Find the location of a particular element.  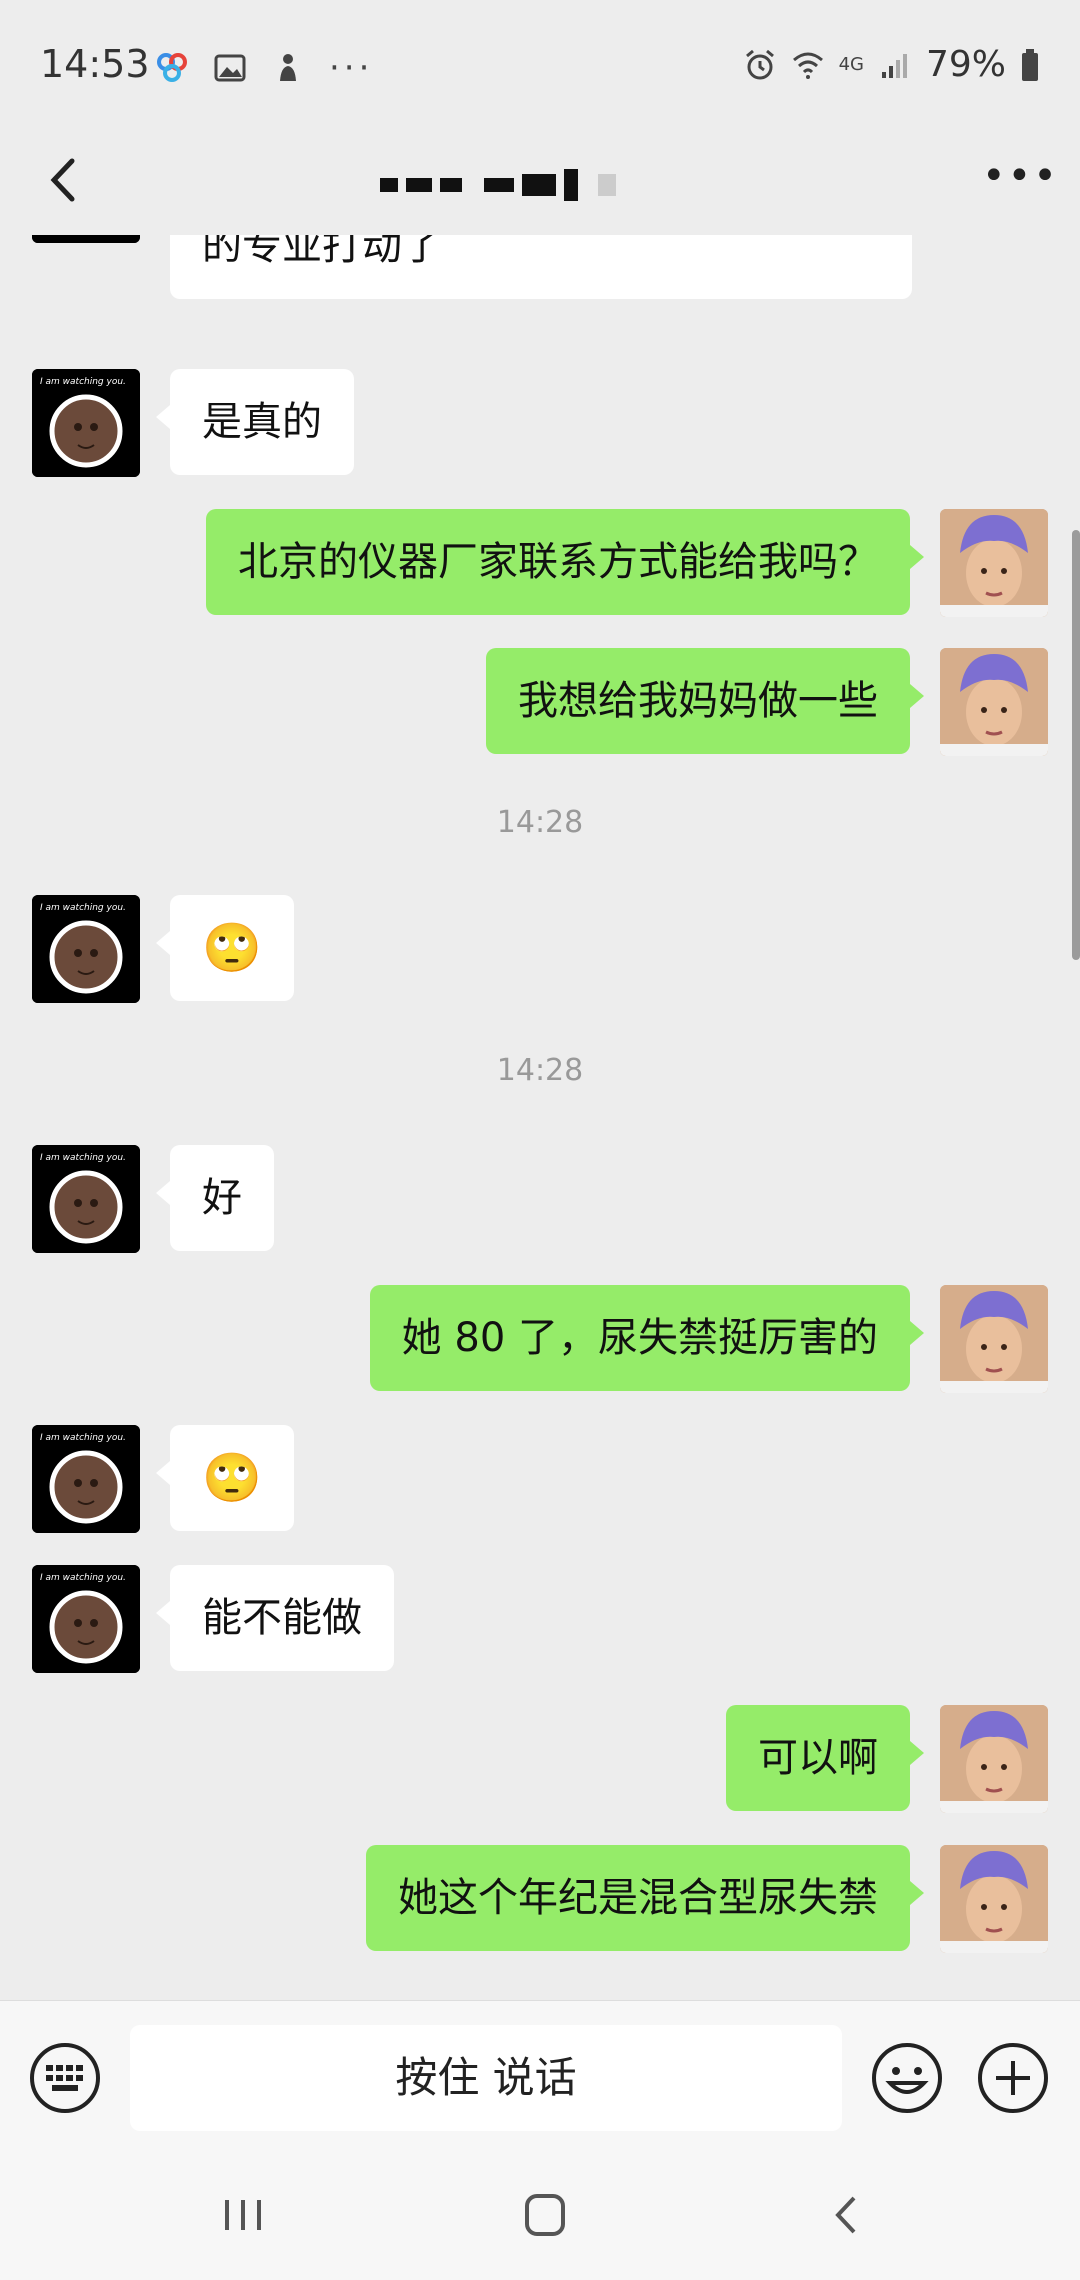

wifi-icon is located at coordinates (807, 65).